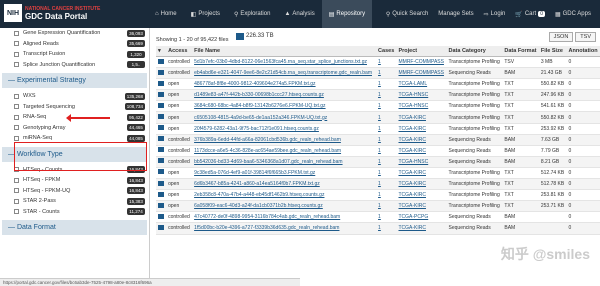 This screenshot has width=600, height=286. I want to click on cell-value: TCGA-PCPG, so click(413, 217).